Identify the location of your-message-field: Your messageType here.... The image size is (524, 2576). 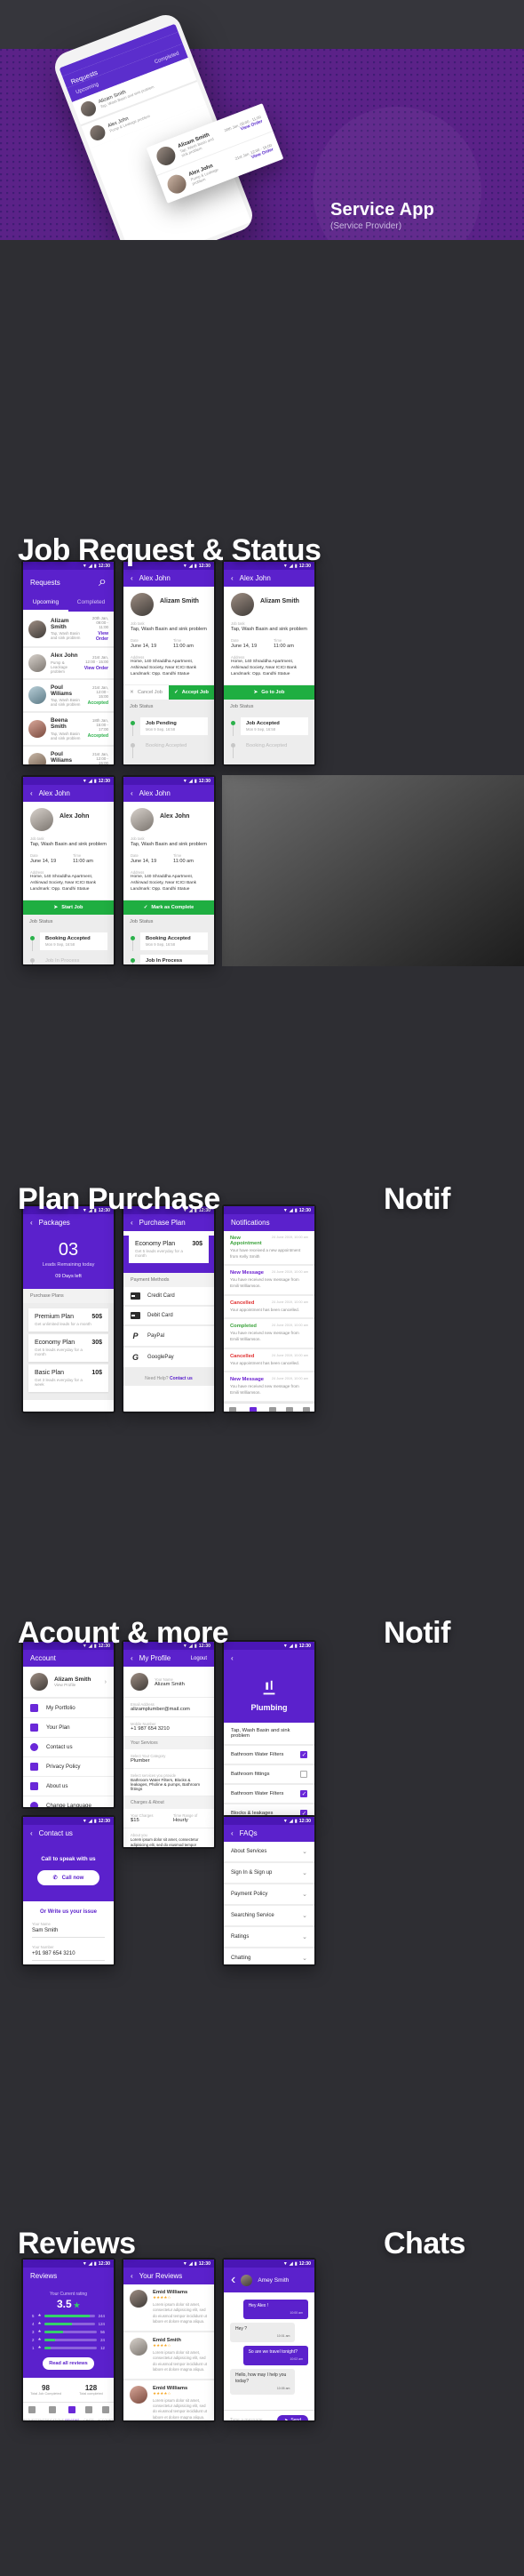
(68, 1965).